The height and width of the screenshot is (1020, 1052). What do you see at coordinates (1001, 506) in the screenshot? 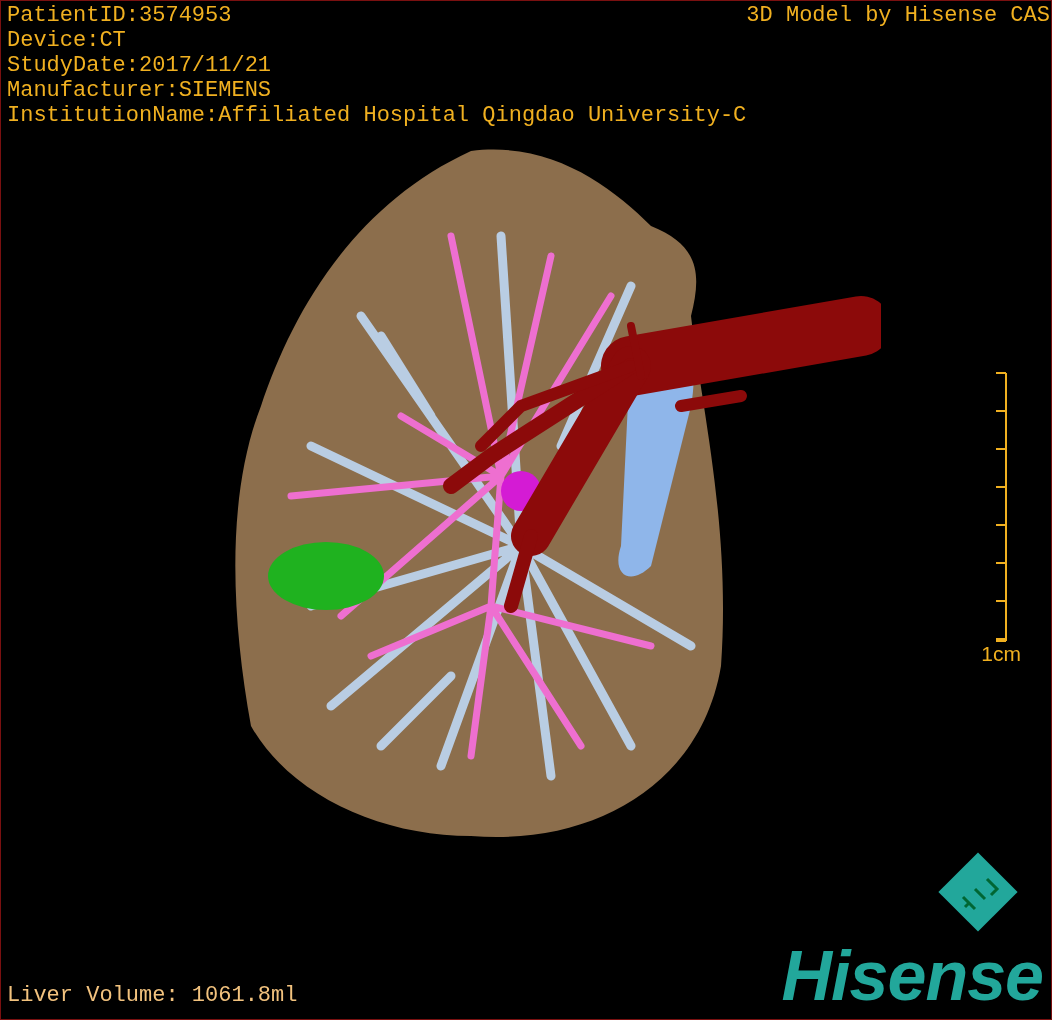
I see `scale-ruler-icon` at bounding box center [1001, 506].